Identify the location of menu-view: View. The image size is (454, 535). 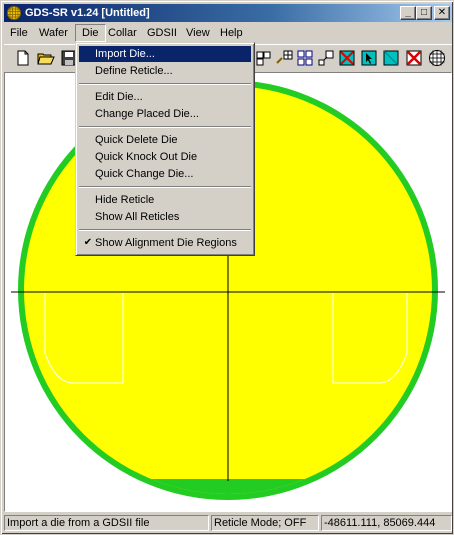
(198, 33).